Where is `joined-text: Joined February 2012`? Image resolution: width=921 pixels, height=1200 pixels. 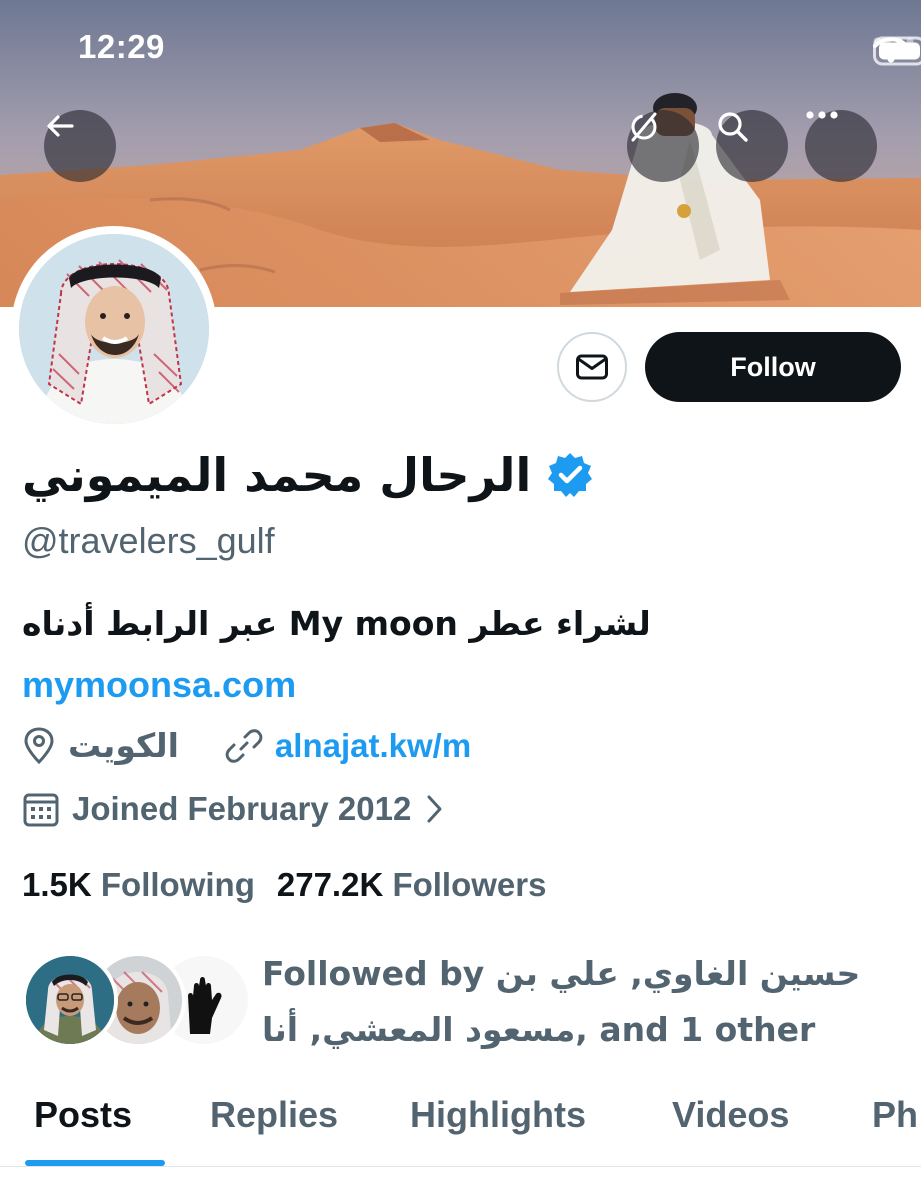 joined-text: Joined February 2012 is located at coordinates (242, 808).